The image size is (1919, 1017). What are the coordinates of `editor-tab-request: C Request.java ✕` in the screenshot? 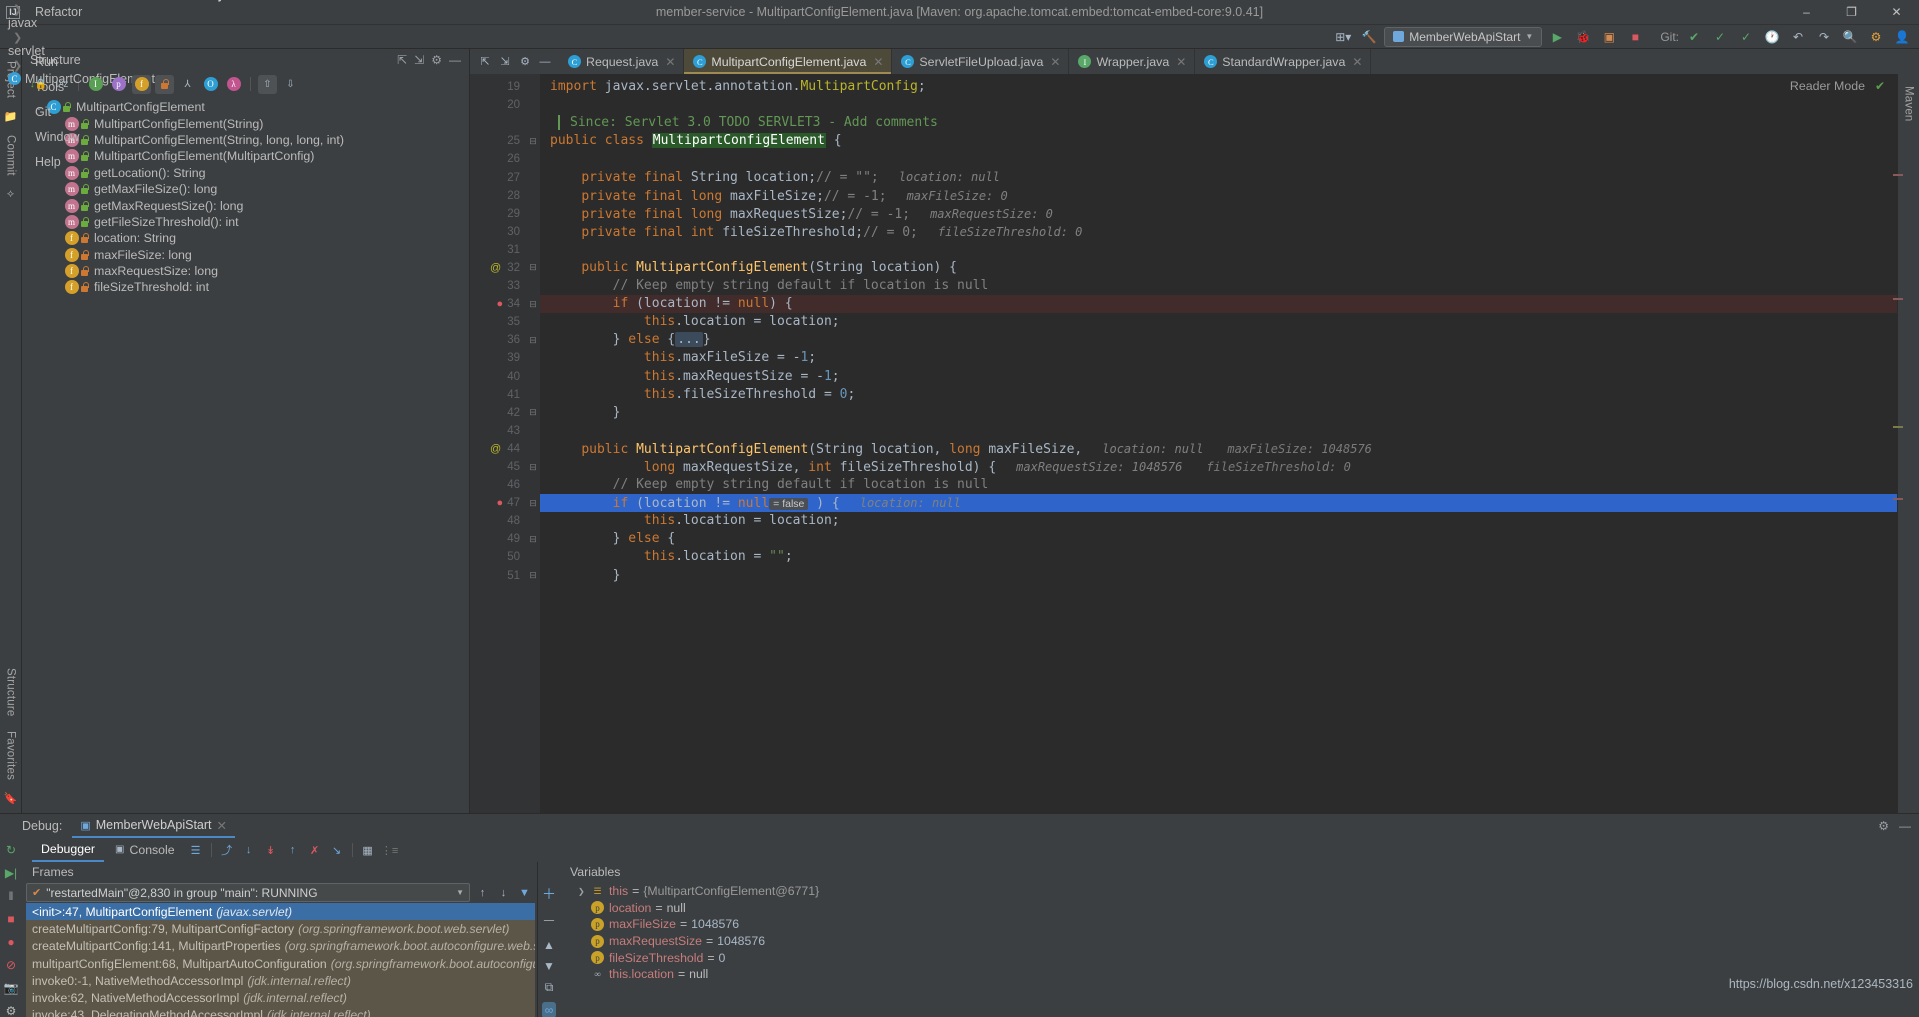 It's located at (622, 61).